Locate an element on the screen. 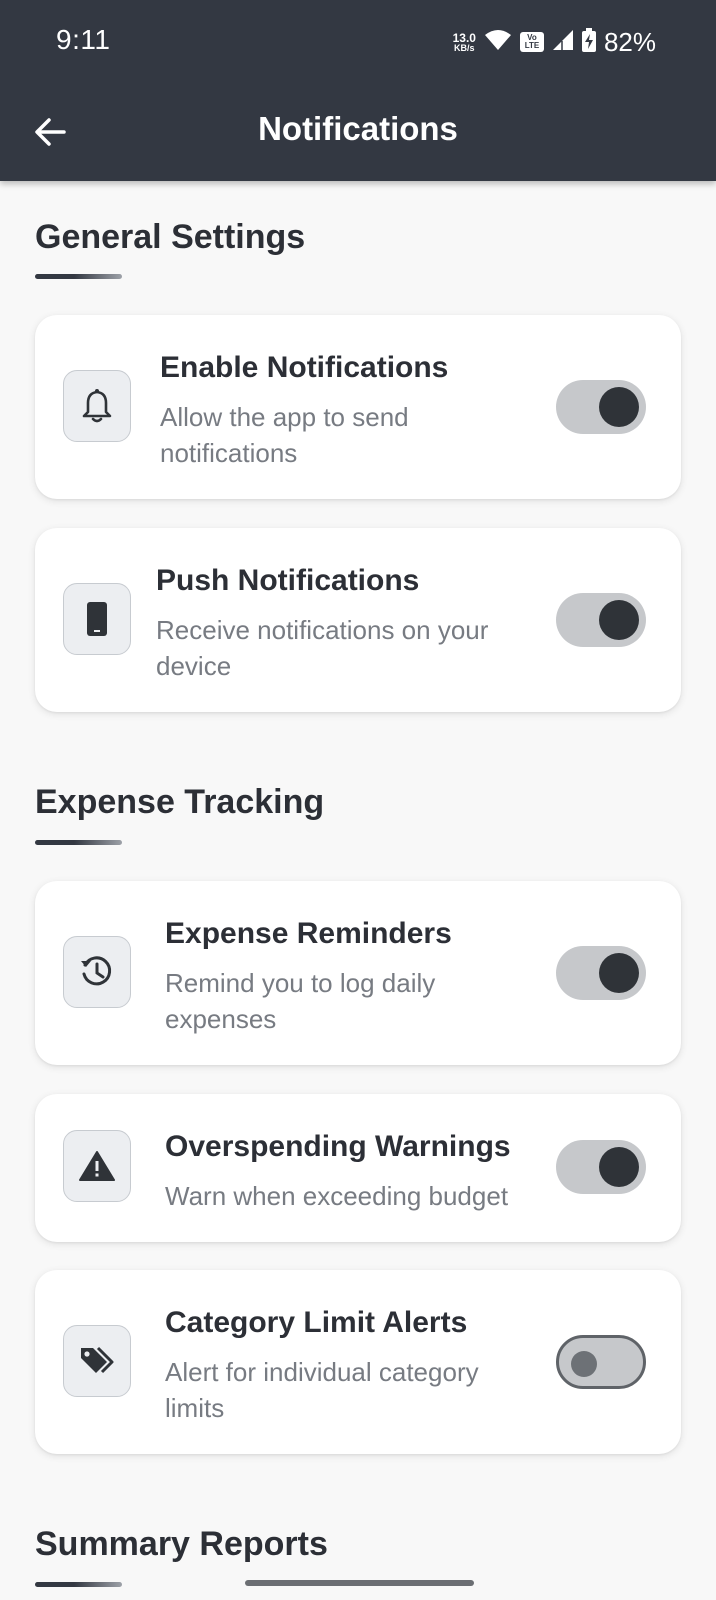  app-bar: 9:11 13.0 KB/s Vo LTE 82% Notifications is located at coordinates (358, 90).